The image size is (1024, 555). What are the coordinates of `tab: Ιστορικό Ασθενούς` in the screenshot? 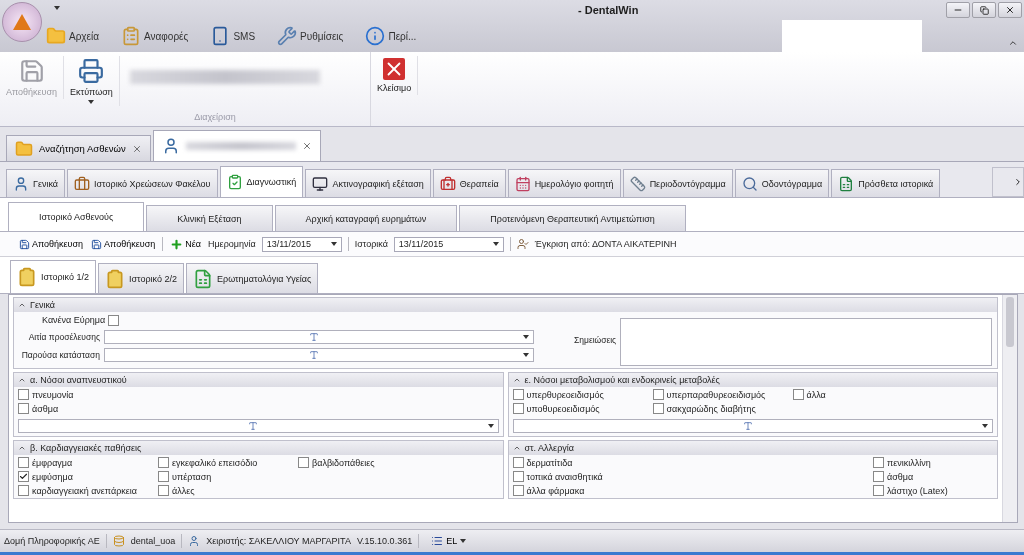 It's located at (76, 216).